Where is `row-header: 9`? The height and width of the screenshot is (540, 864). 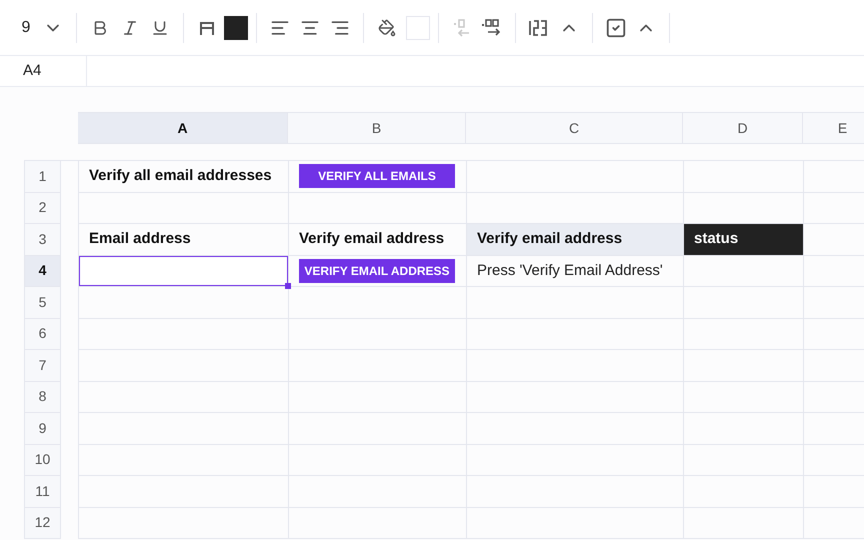 row-header: 9 is located at coordinates (42, 428).